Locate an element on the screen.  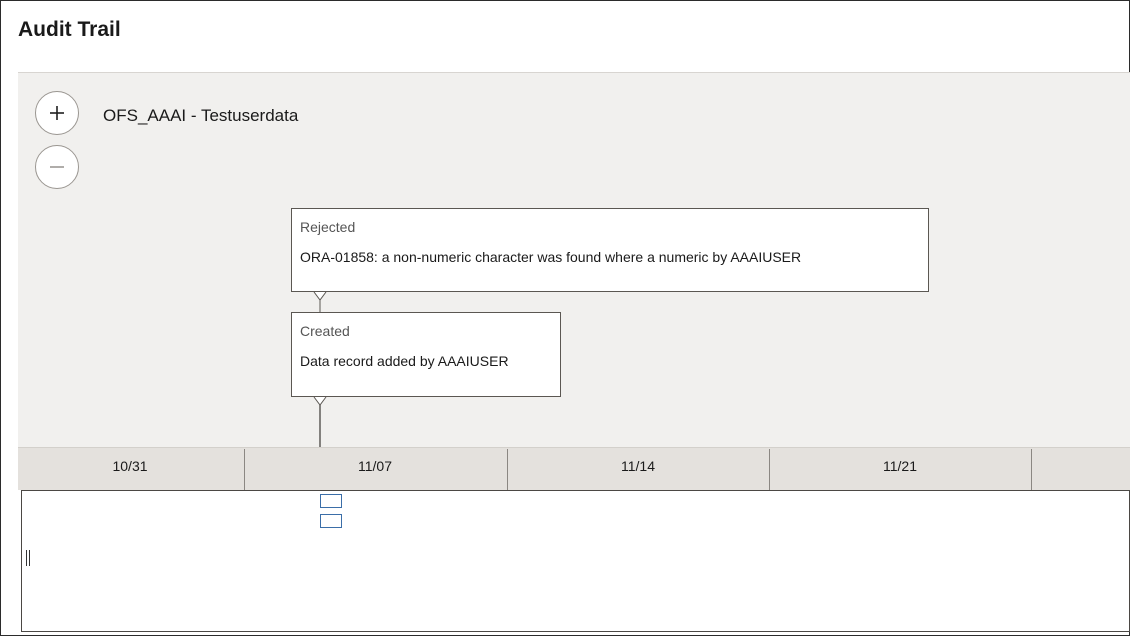
event-bubble-created: Created Data record added by AAAIUSER is located at coordinates (426, 354).